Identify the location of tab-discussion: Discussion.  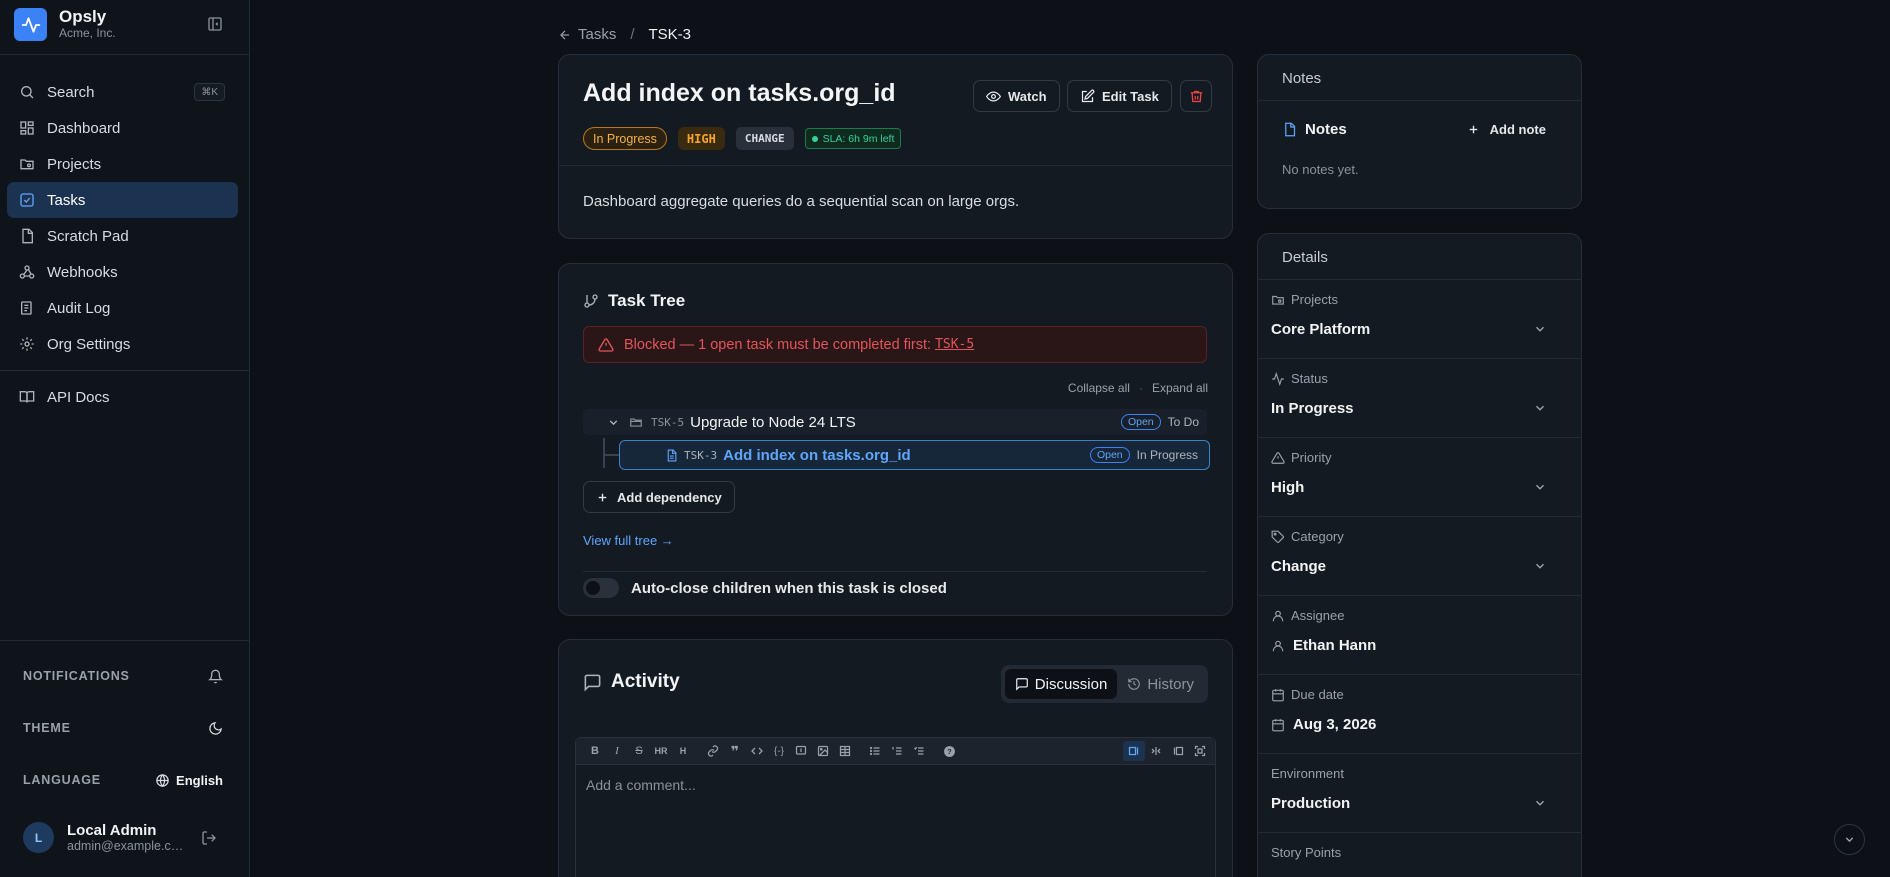
(1061, 684).